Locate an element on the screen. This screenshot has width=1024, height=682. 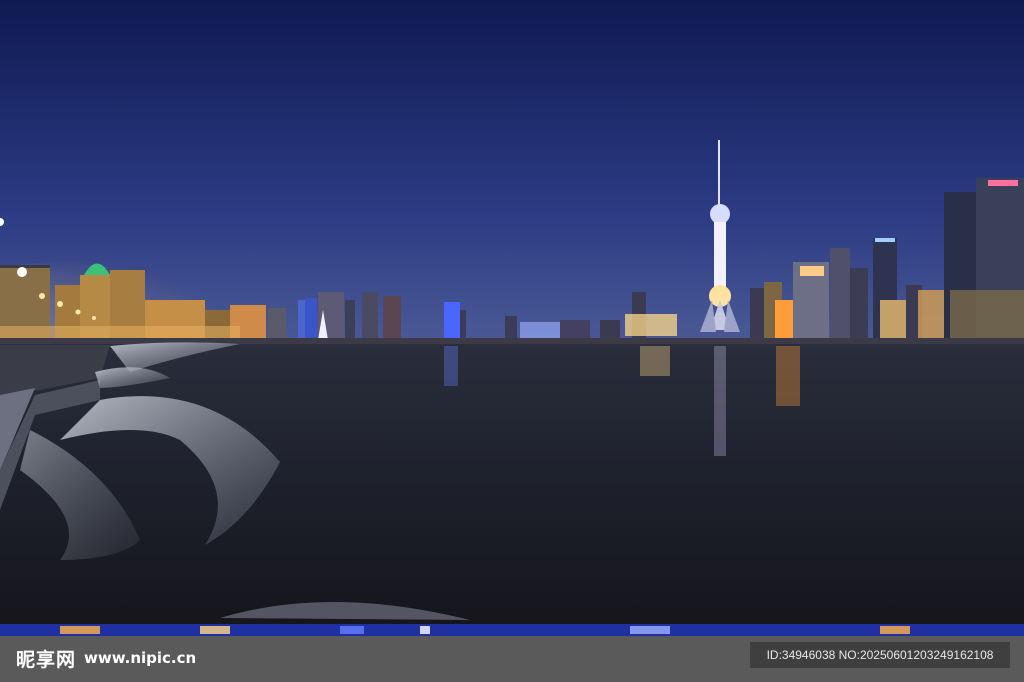
site-url: www.nipic.cn is located at coordinates (140, 658).